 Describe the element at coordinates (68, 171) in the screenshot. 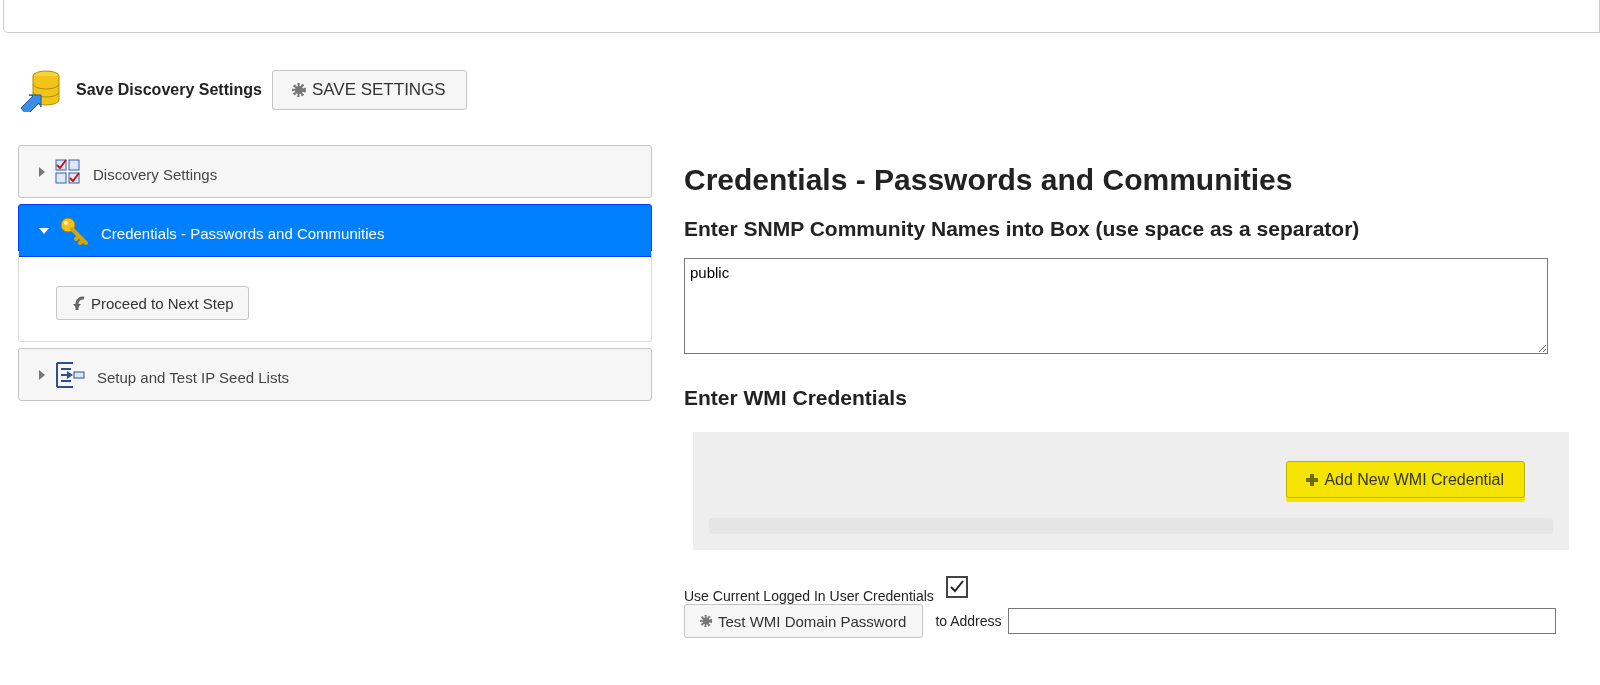

I see `checklist-icon` at that location.